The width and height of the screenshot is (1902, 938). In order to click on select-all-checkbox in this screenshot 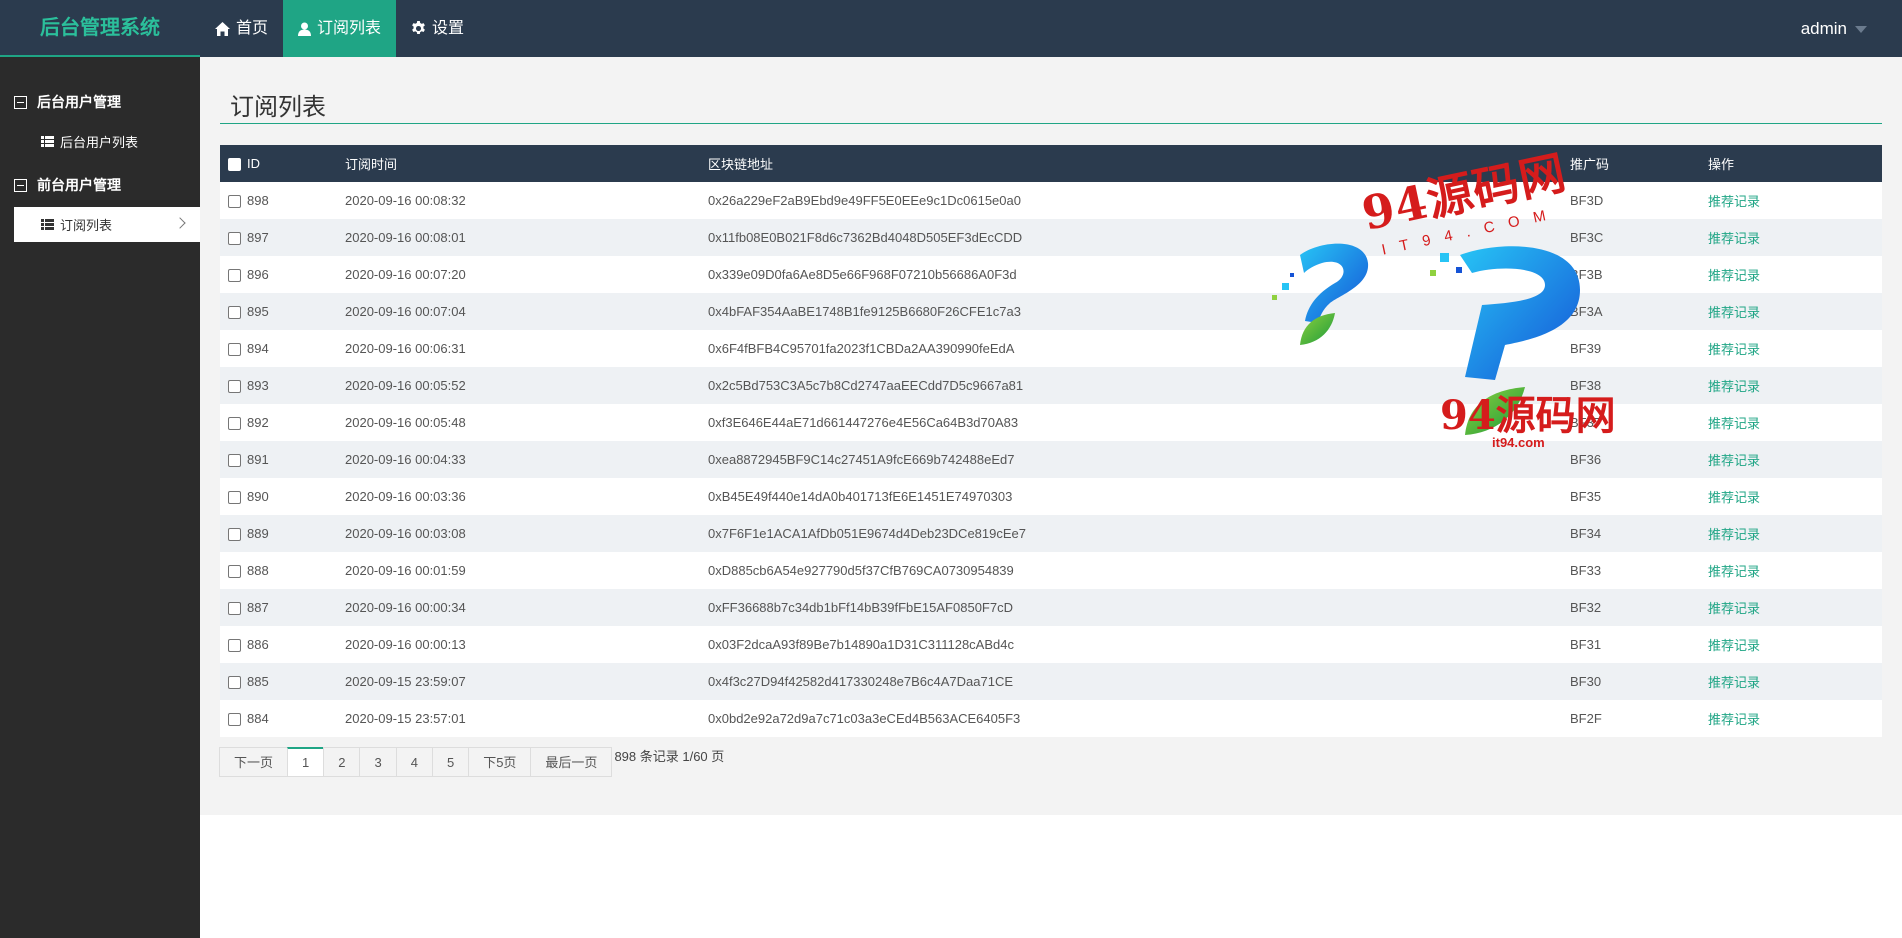, I will do `click(234, 165)`.